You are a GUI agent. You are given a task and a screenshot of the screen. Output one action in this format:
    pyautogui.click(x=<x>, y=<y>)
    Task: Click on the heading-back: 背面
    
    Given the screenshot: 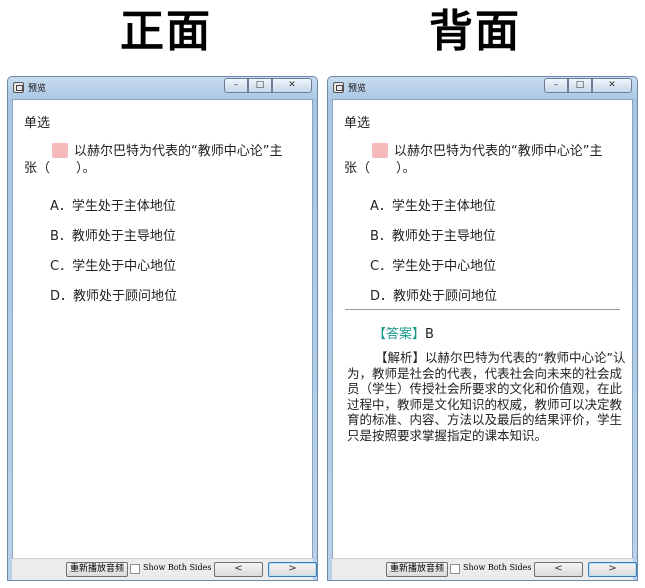 What is the action you would take?
    pyautogui.click(x=475, y=31)
    